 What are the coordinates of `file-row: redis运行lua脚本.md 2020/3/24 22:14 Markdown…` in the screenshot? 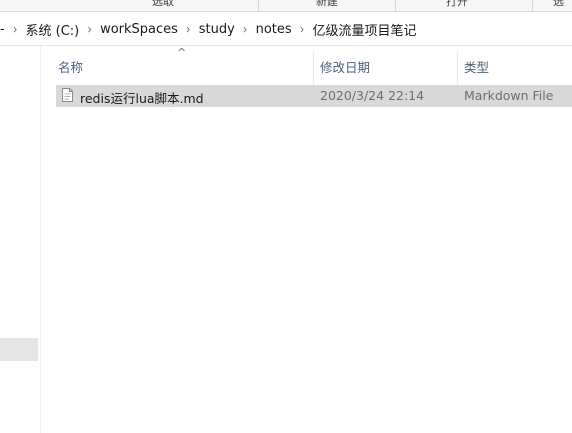 It's located at (314, 96).